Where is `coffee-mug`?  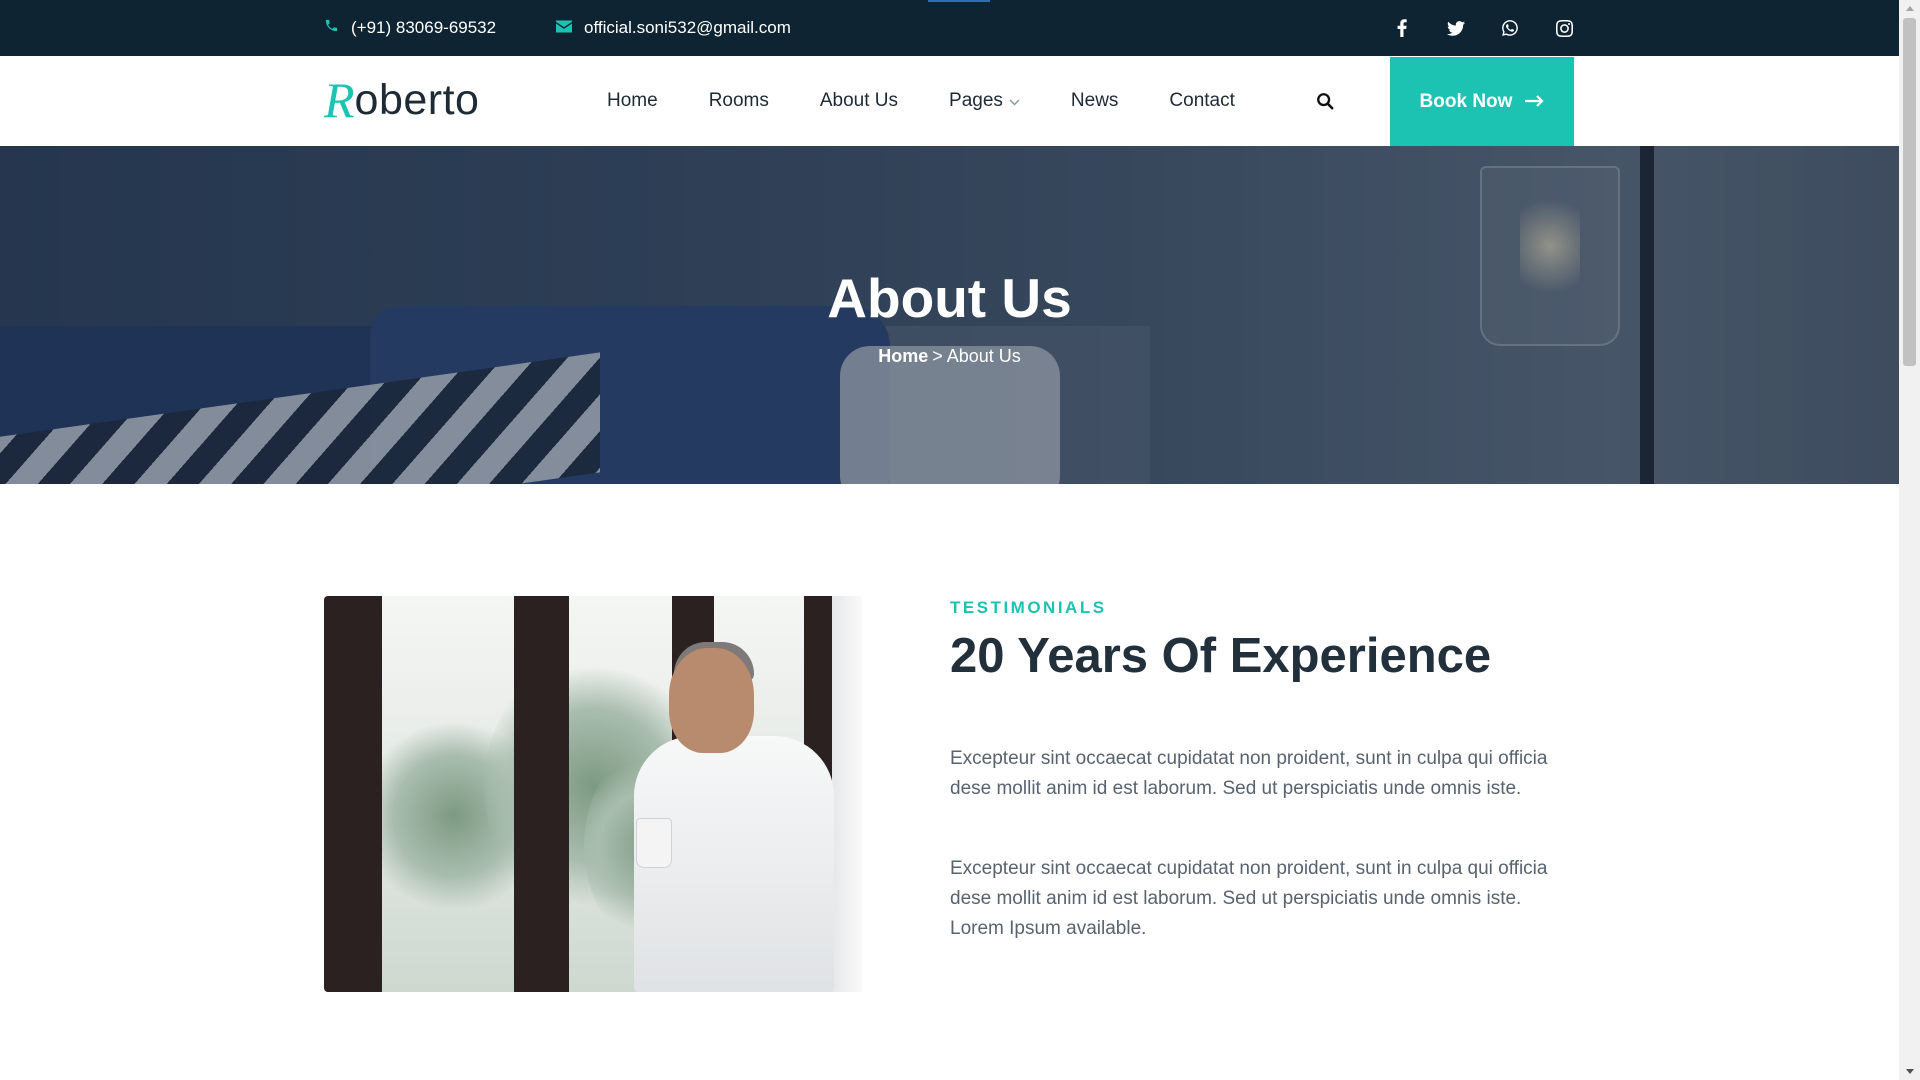 coffee-mug is located at coordinates (654, 843).